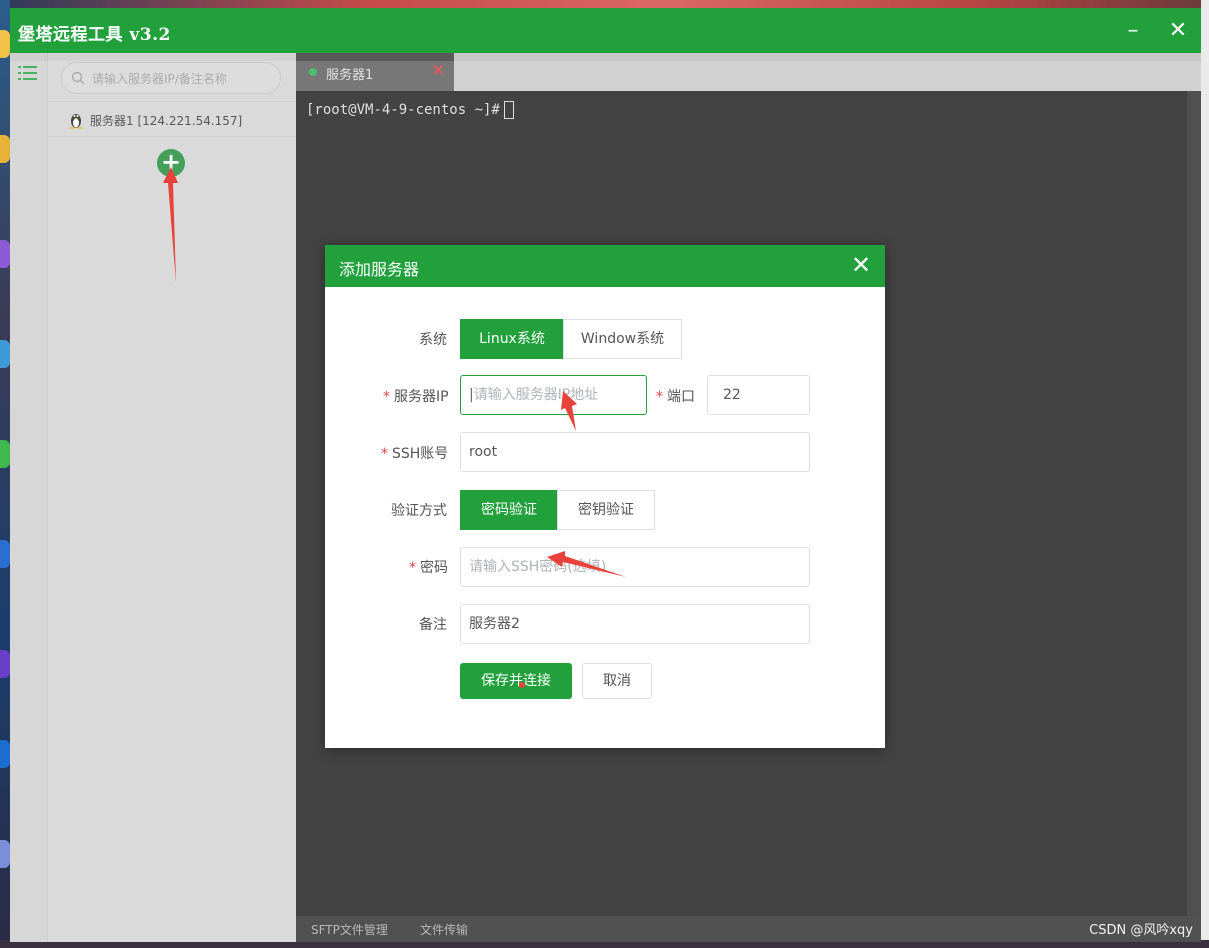  I want to click on system-label: 系统, so click(433, 340).